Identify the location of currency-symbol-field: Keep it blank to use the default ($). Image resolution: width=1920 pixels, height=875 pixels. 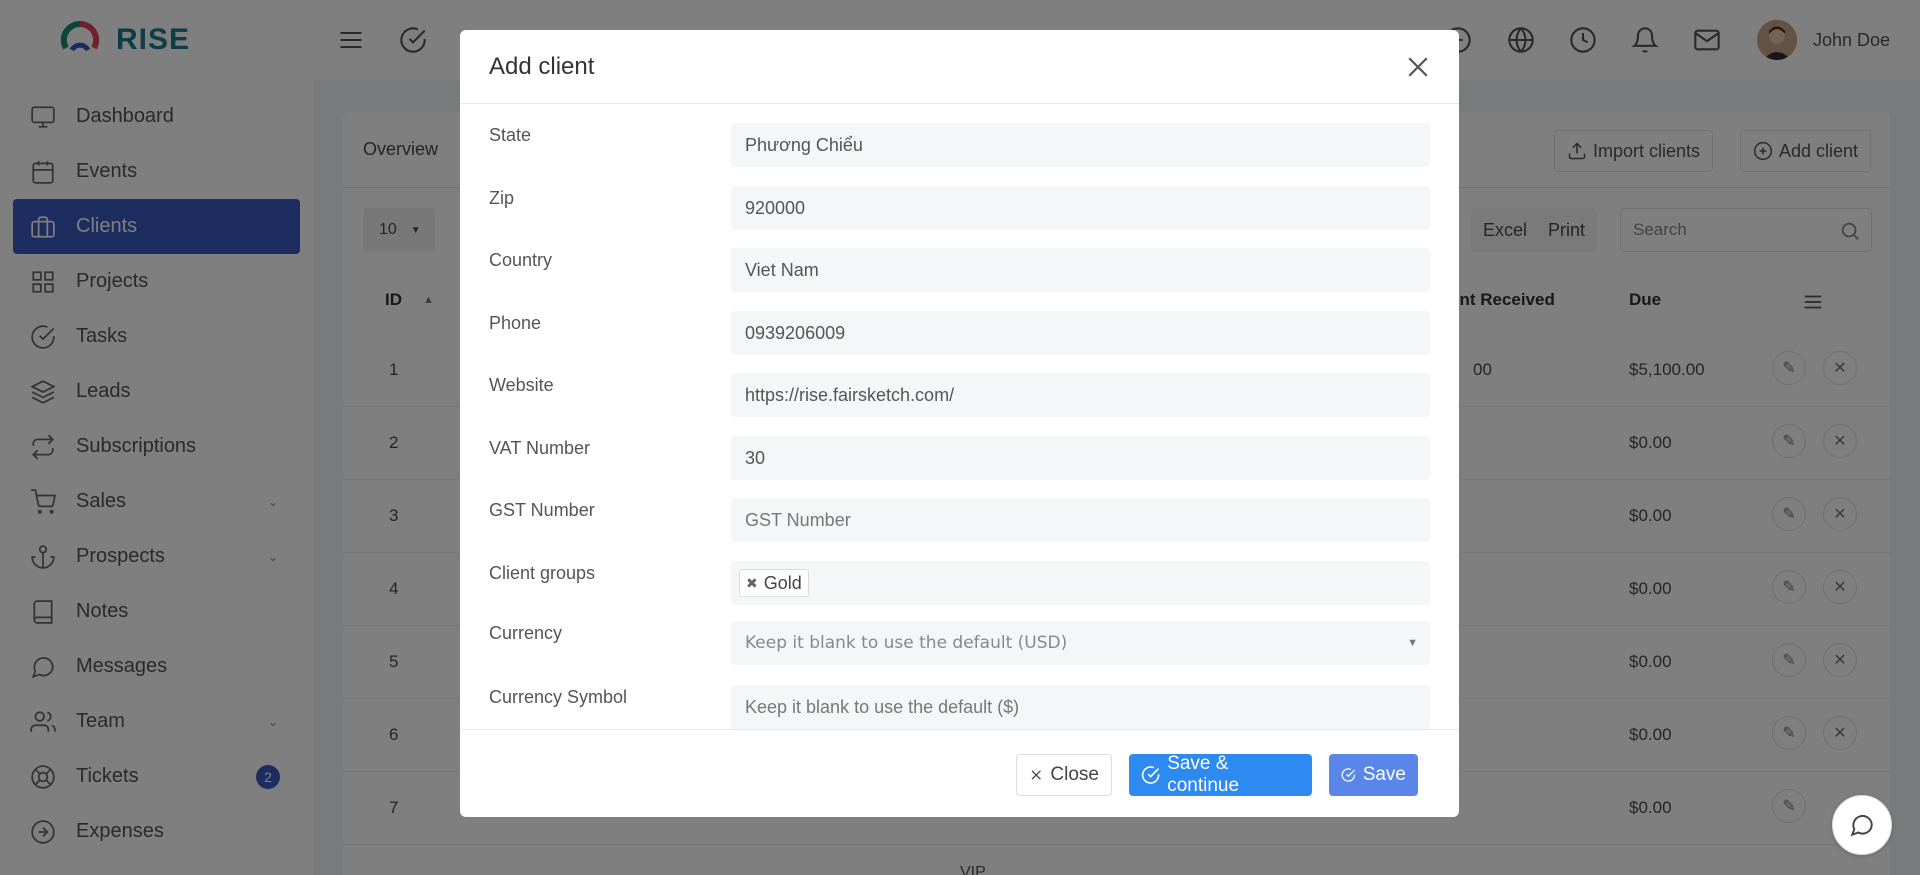
(1080, 707).